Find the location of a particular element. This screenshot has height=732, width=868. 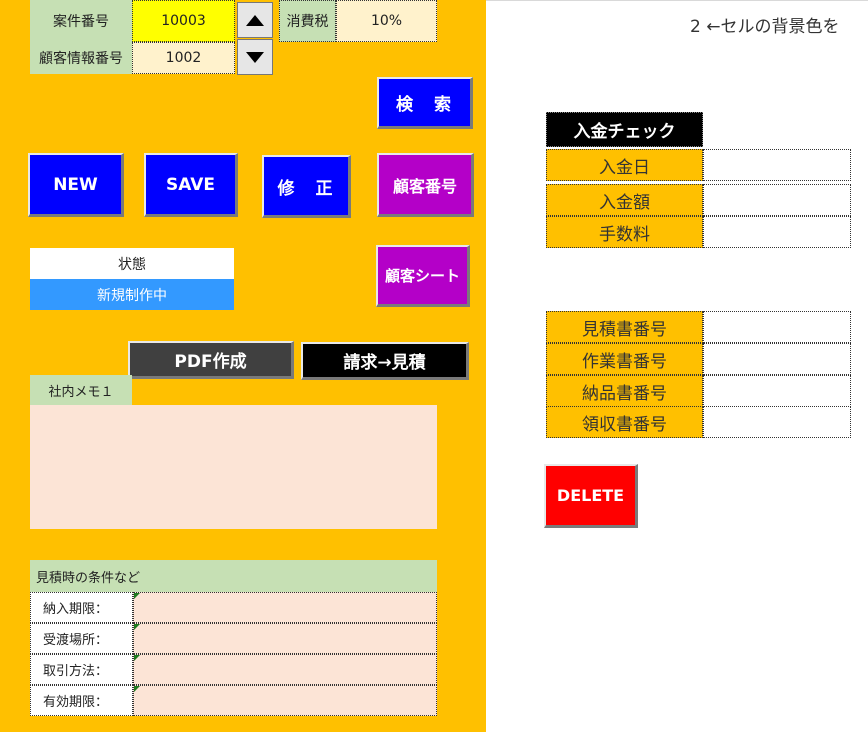

conditions-title: 見積時の条件など is located at coordinates (233, 576).